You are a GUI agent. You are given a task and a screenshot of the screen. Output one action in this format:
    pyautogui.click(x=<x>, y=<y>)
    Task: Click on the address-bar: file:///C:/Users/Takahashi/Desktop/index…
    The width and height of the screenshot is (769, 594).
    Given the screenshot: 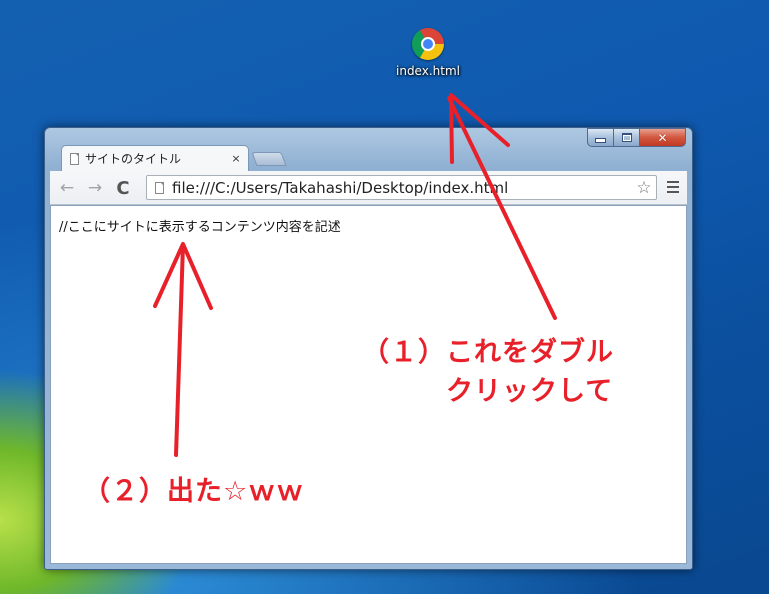 What is the action you would take?
    pyautogui.click(x=401, y=187)
    